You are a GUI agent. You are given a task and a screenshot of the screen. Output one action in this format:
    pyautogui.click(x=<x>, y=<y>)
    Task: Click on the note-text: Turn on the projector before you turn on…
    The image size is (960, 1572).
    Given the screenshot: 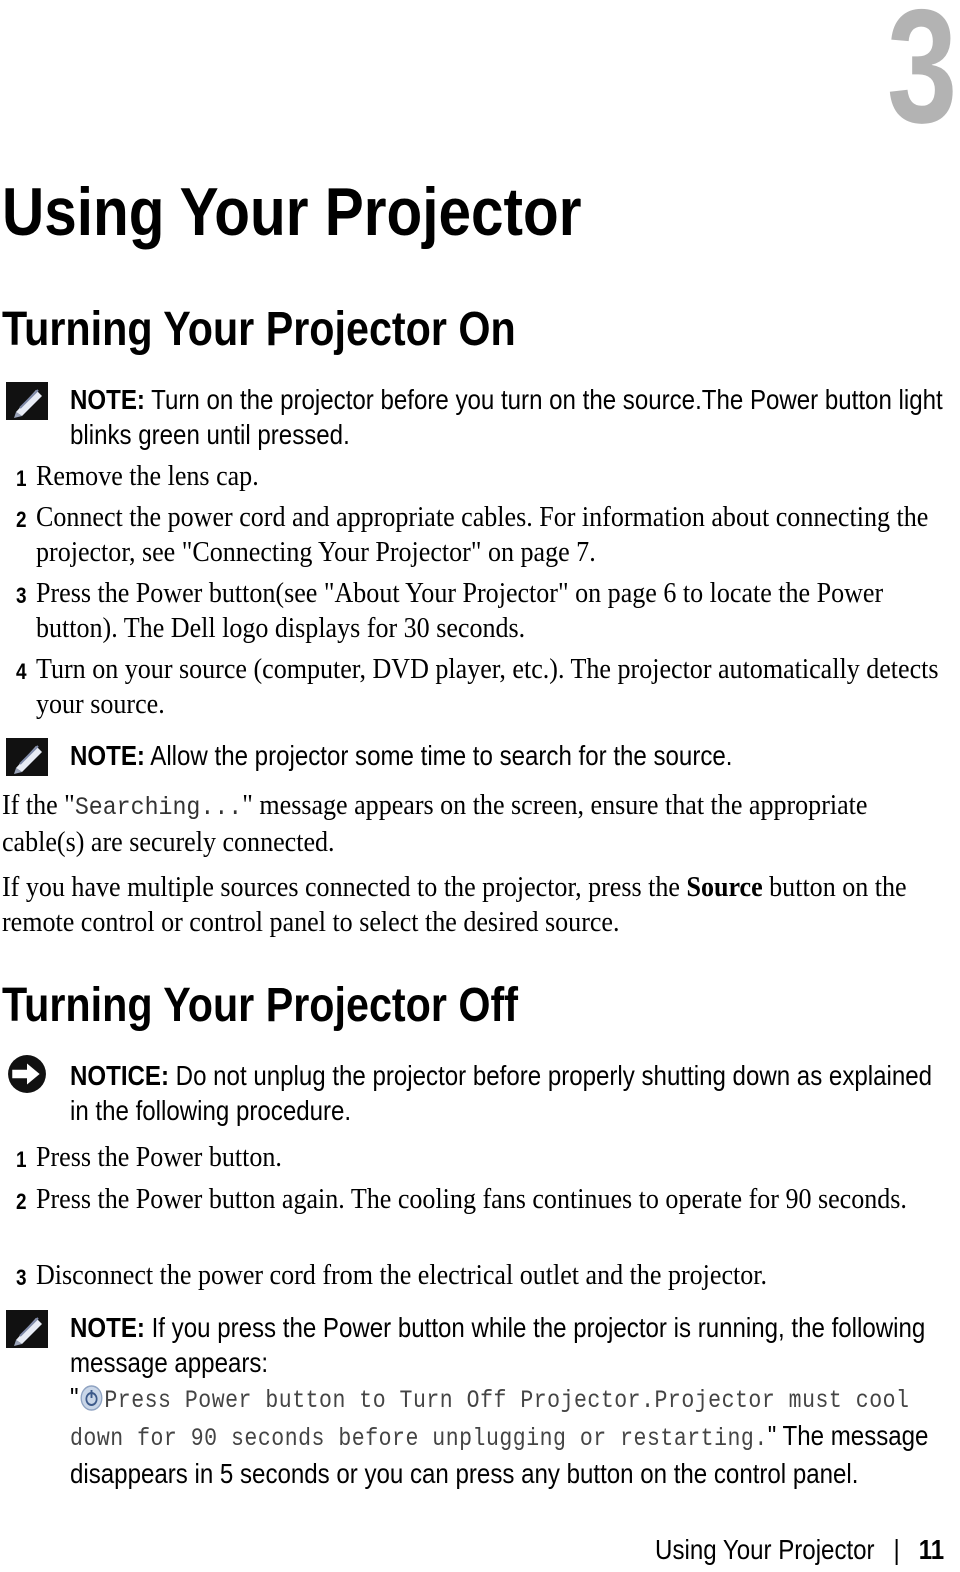 What is the action you would take?
    pyautogui.click(x=506, y=417)
    